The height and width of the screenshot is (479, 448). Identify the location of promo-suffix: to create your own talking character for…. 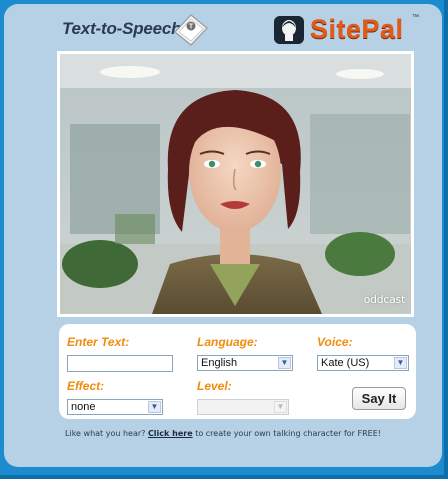
(288, 433).